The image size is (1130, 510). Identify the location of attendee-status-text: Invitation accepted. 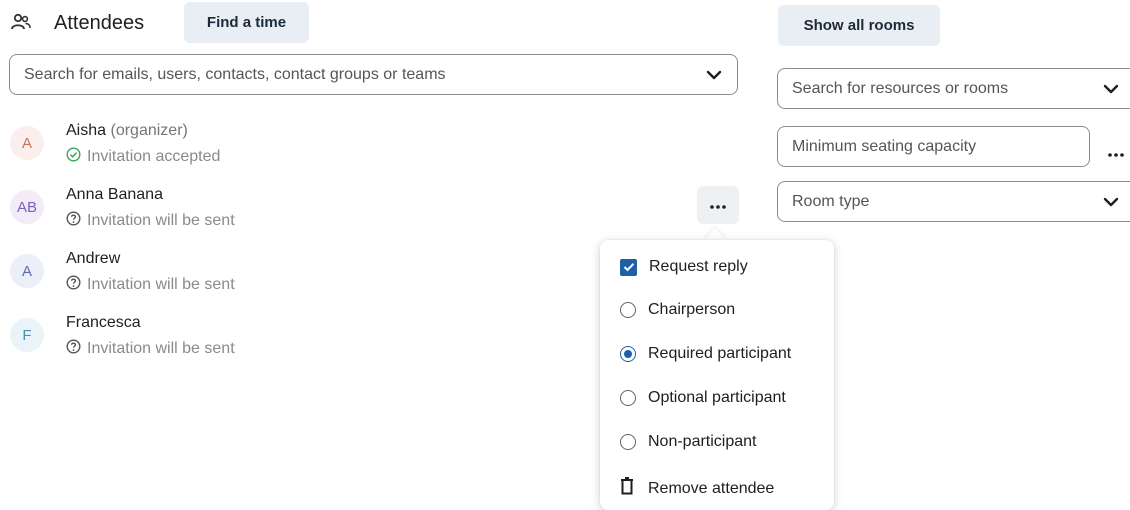
(154, 156).